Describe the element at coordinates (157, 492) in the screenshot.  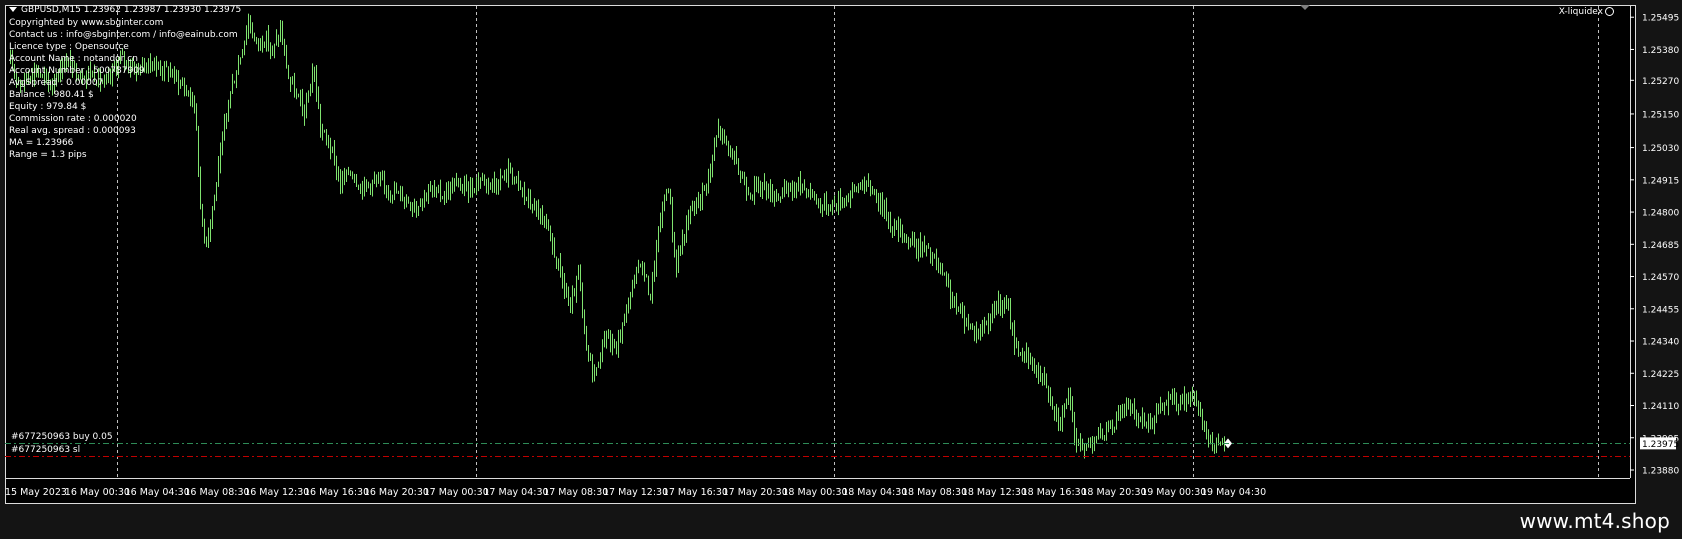
I see `time-tick-label: 16 May 04:30` at that location.